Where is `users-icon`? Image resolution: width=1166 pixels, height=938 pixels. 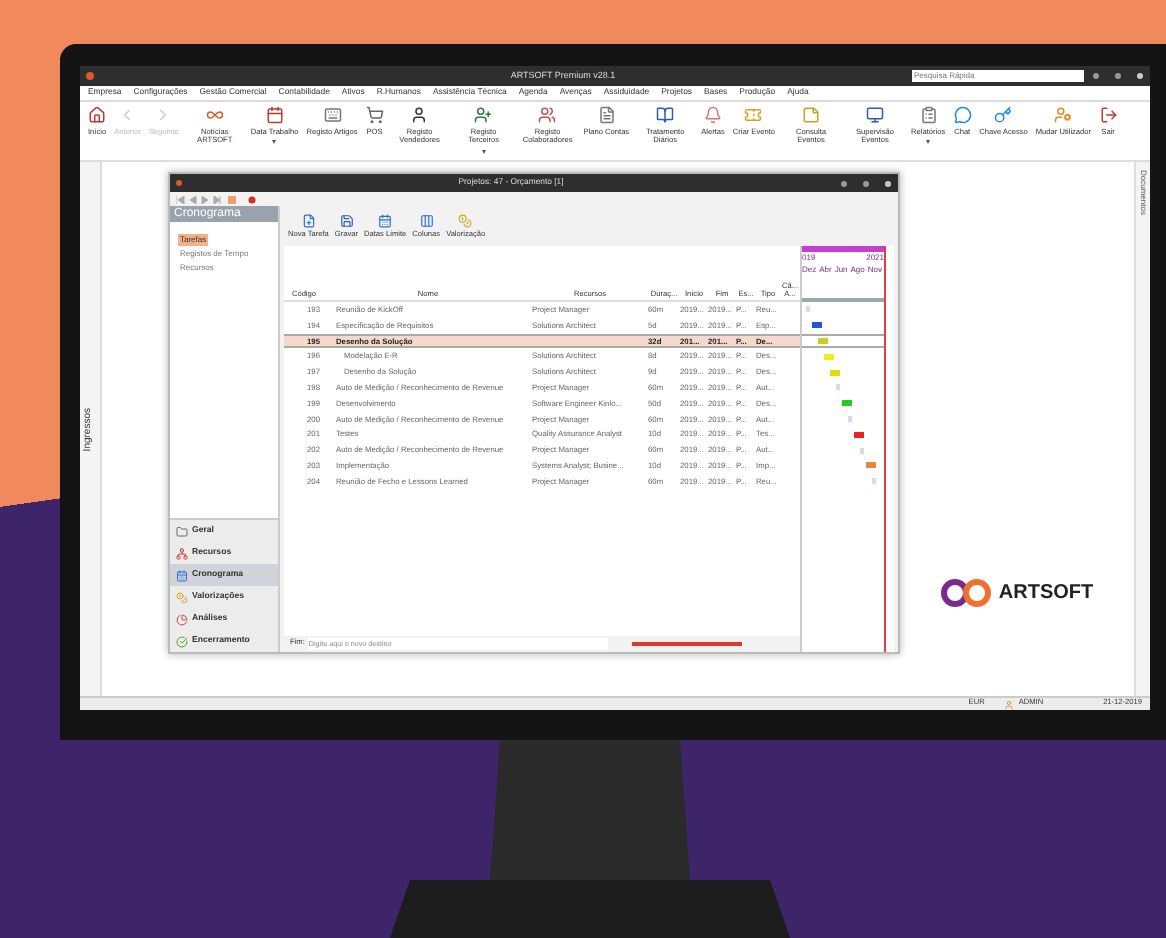
users-icon is located at coordinates (547, 115).